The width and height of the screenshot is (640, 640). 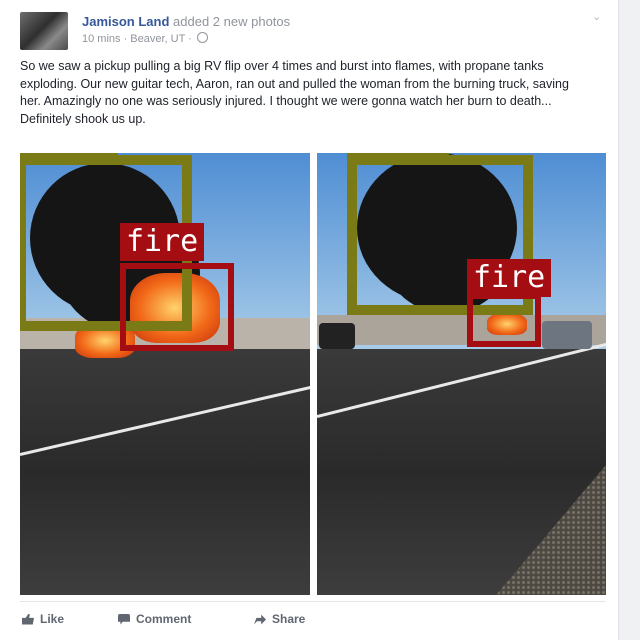 I want to click on like-label: Like, so click(x=52, y=619).